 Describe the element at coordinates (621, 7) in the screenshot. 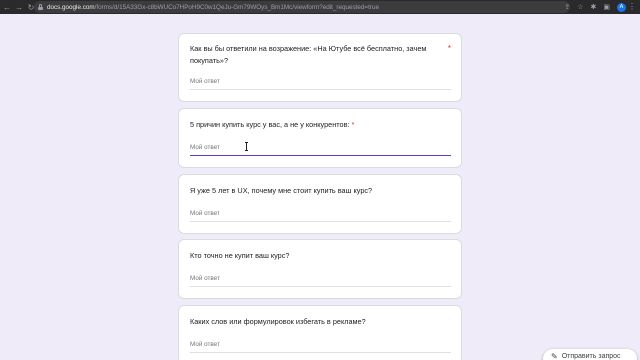

I see `profile-avatar: A` at that location.